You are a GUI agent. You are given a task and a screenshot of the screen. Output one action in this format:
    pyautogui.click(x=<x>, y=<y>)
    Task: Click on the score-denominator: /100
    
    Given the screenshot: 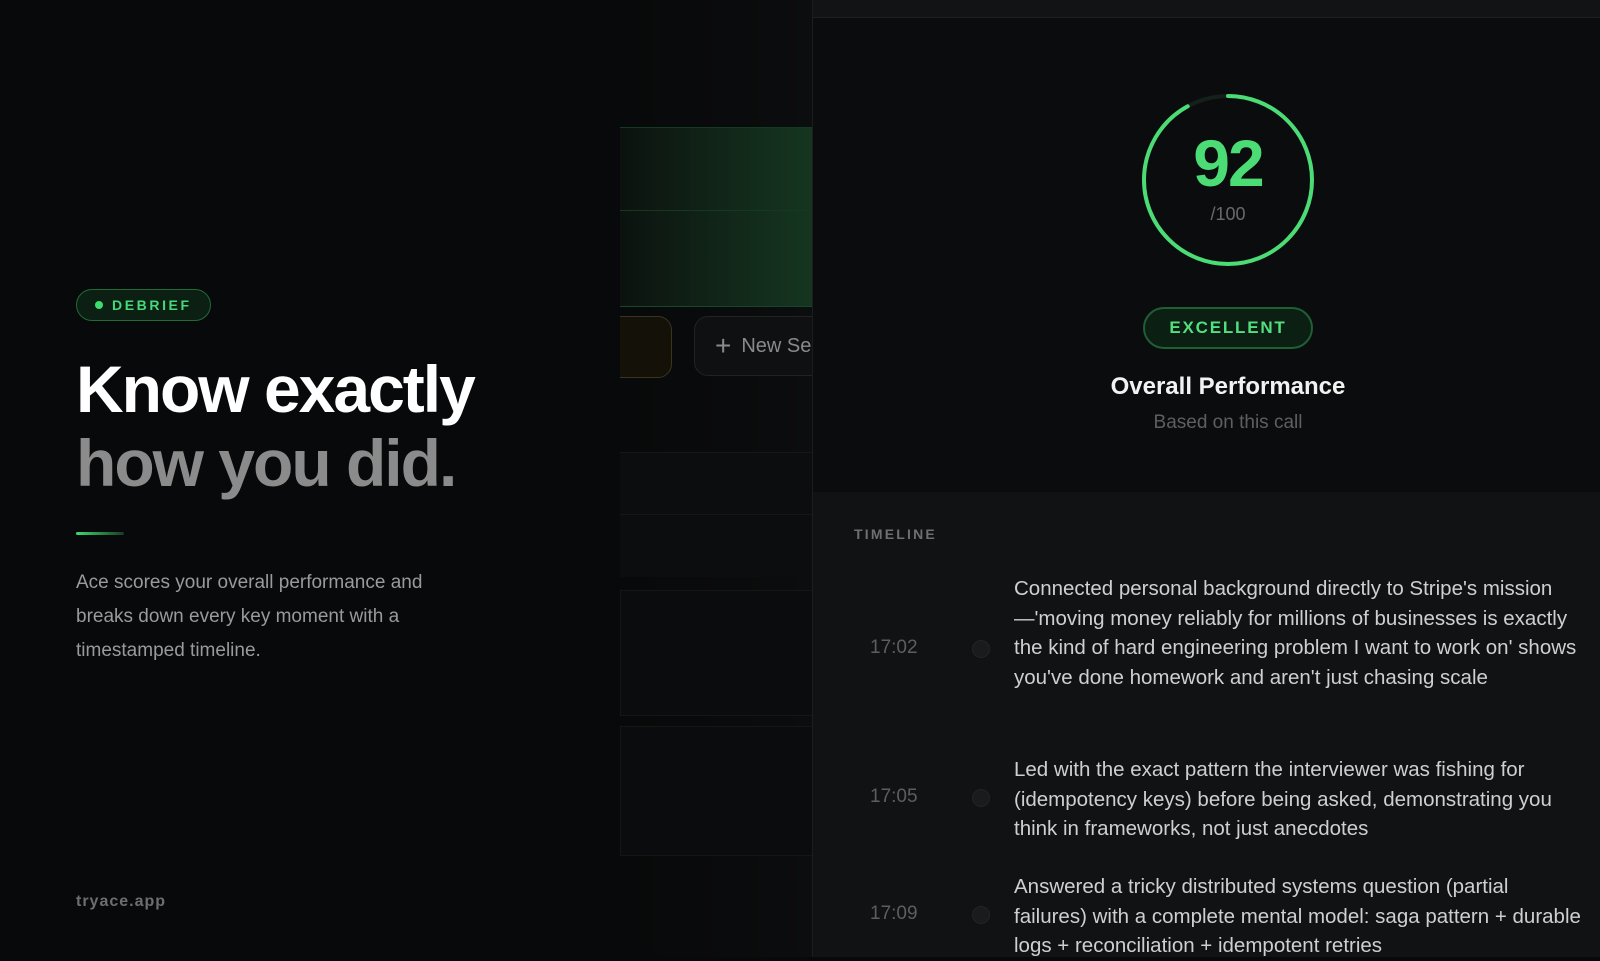 What is the action you would take?
    pyautogui.click(x=1228, y=214)
    